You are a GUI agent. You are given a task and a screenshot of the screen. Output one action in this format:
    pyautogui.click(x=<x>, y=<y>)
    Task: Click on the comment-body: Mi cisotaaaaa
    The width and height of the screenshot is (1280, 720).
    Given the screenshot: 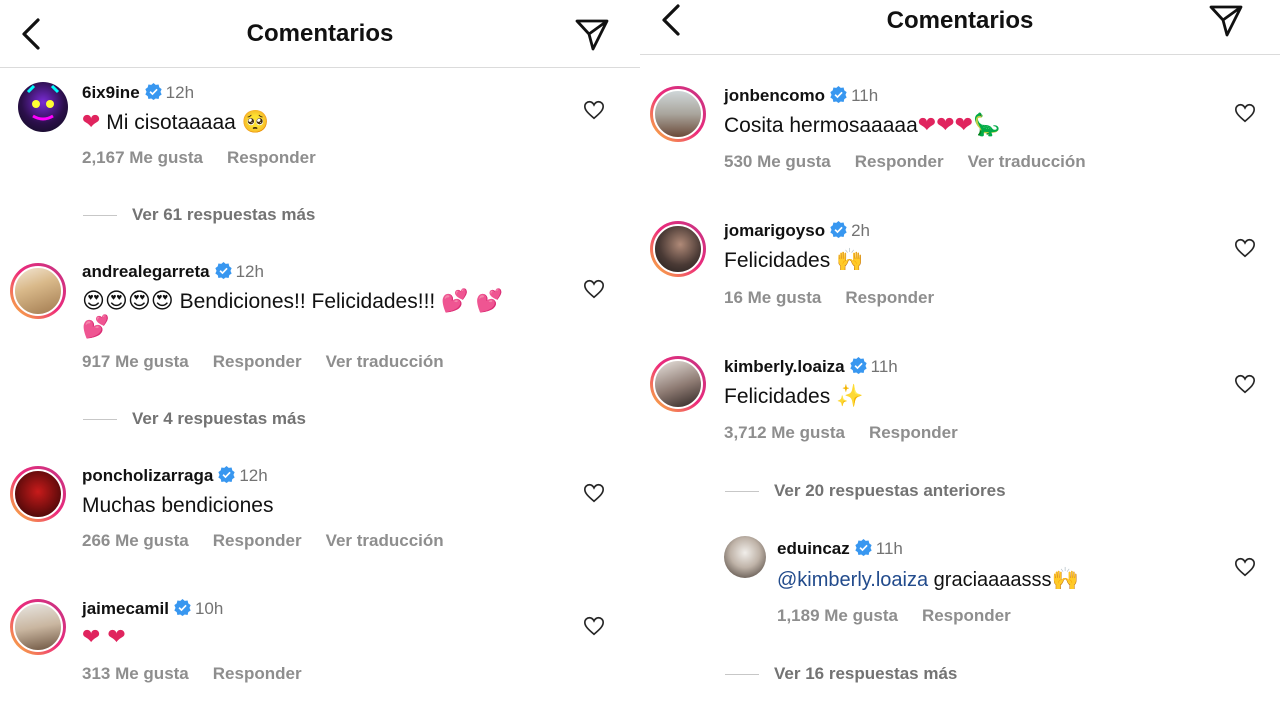 What is the action you would take?
    pyautogui.click(x=171, y=122)
    